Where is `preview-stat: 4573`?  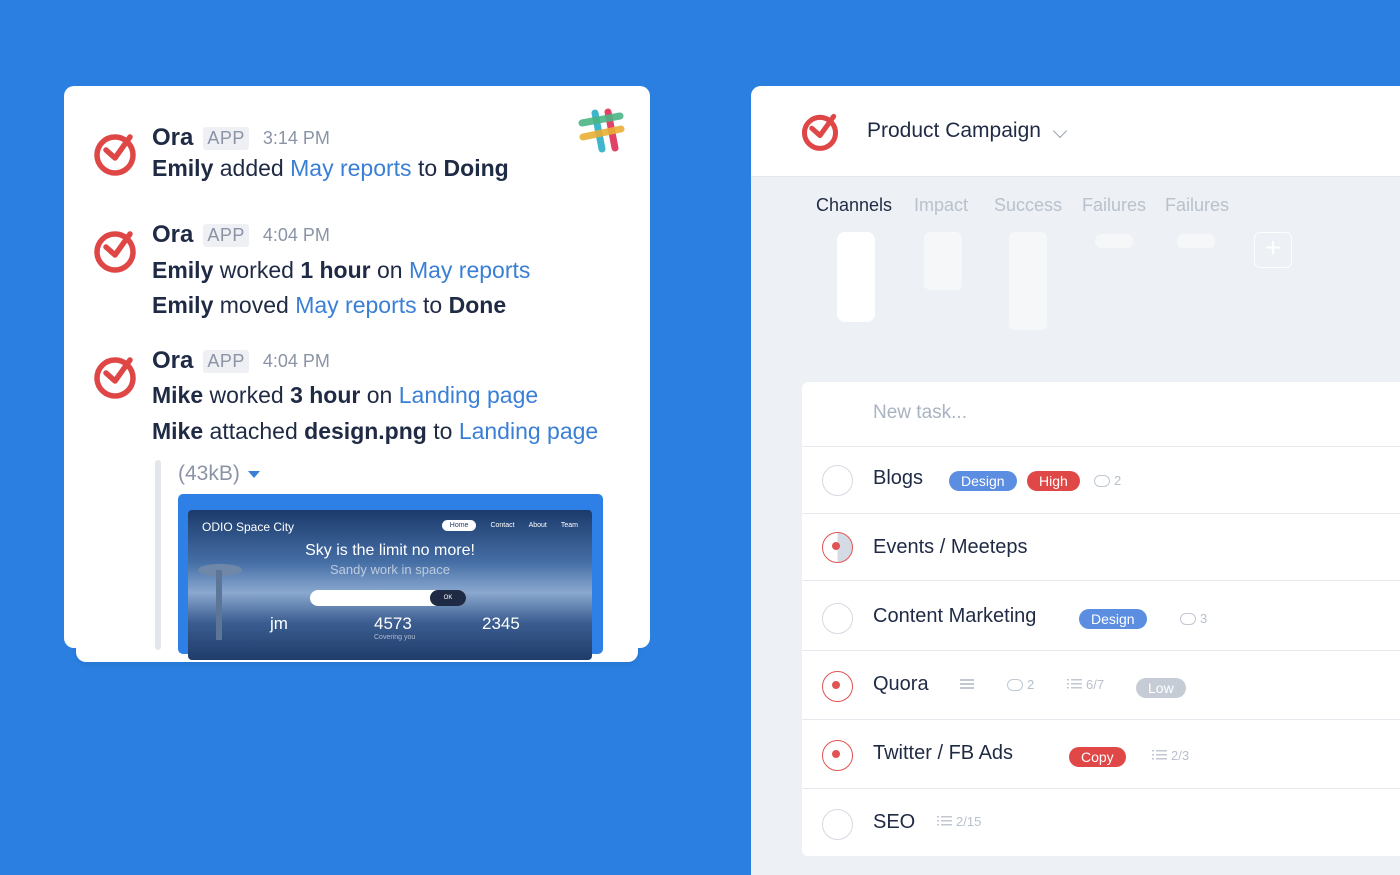
preview-stat: 4573 is located at coordinates (393, 623).